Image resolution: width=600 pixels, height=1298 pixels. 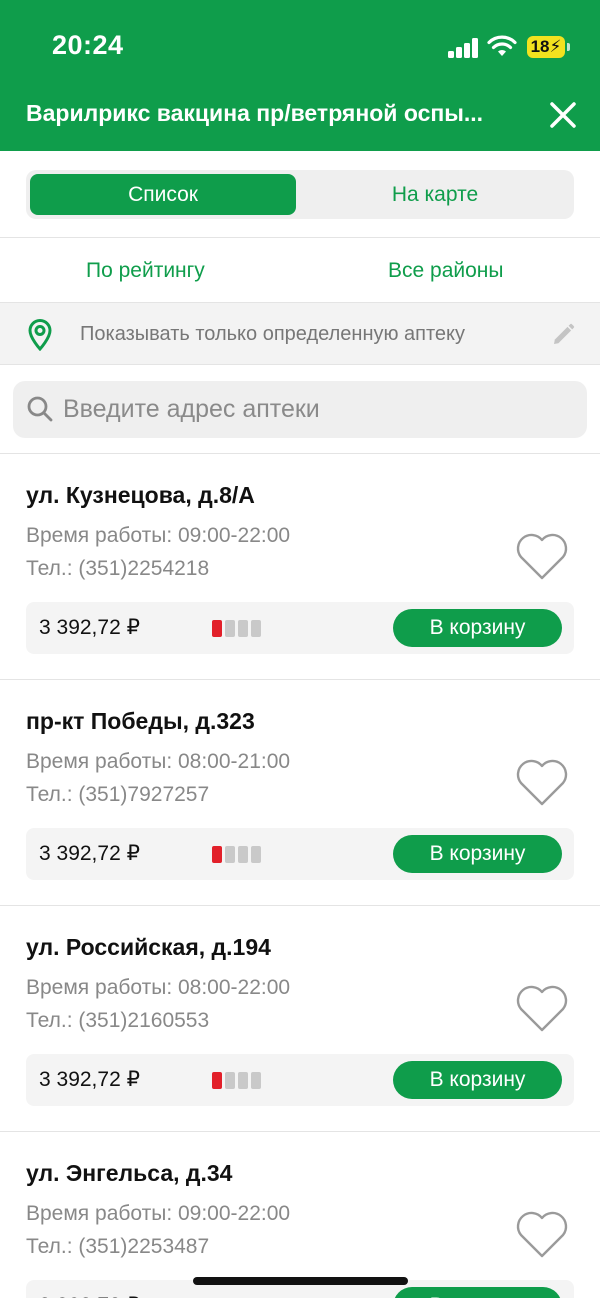 What do you see at coordinates (117, 1021) in the screenshot?
I see `pharmacy-phone: Тел.: (351)2160553` at bounding box center [117, 1021].